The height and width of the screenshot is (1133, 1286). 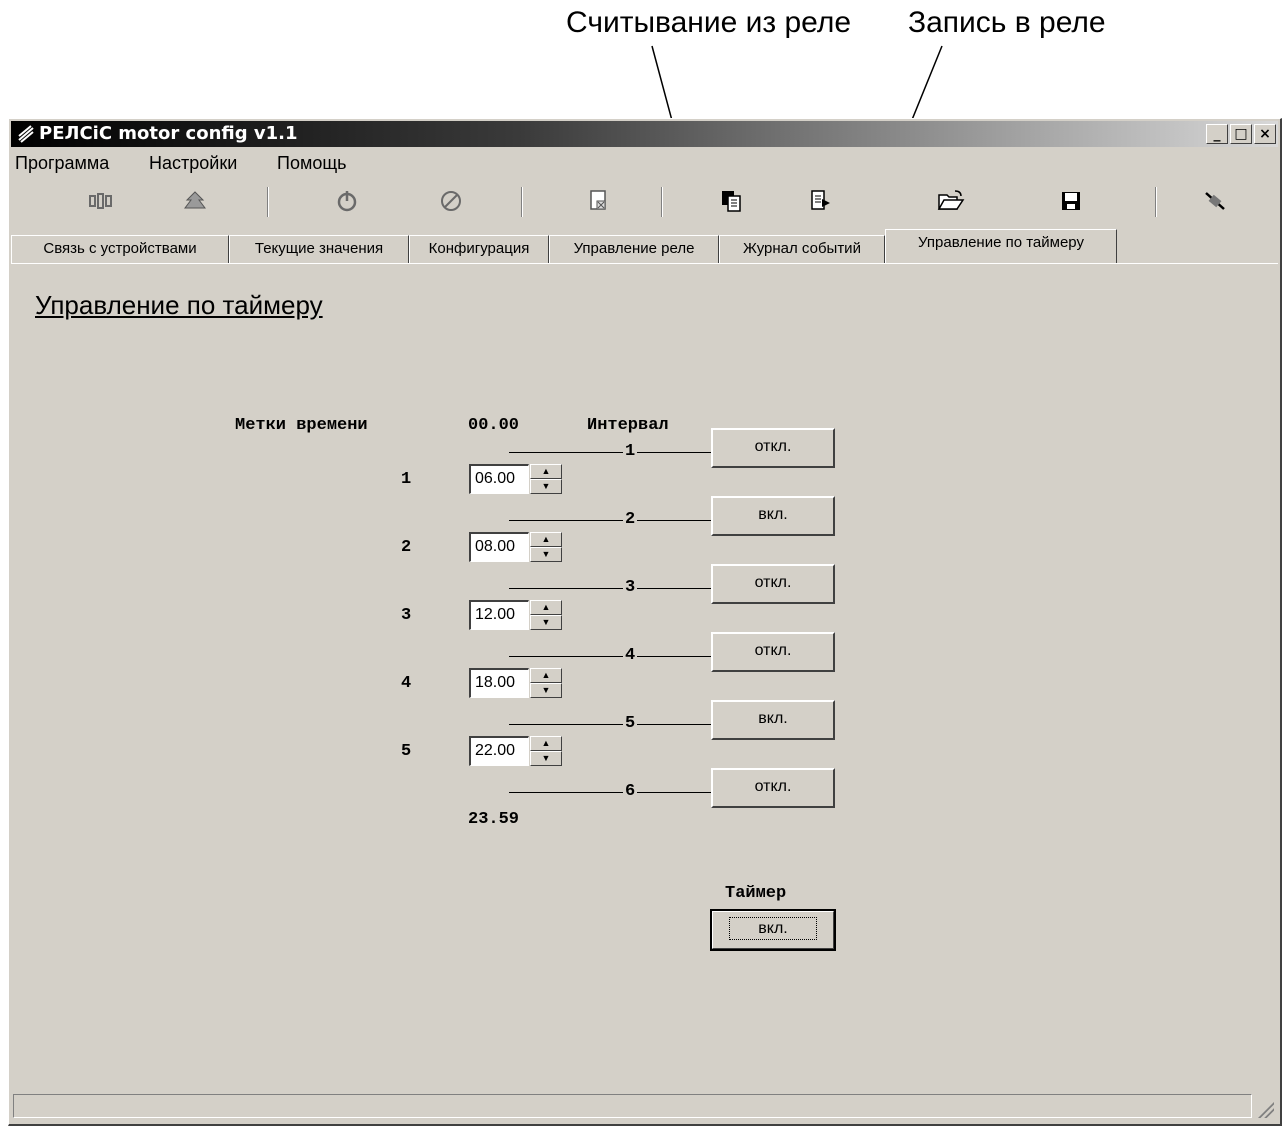 I want to click on disconnect-icon, so click(x=1215, y=201).